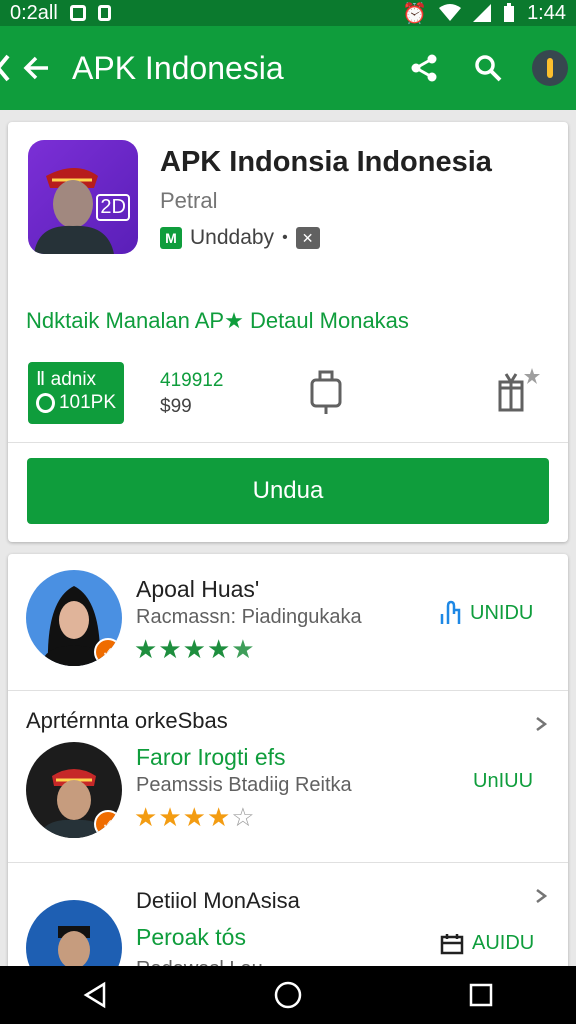 The image size is (576, 1024). I want to click on list-item: Peroak tós Radawasl Lau AUIDU, so click(288, 936).